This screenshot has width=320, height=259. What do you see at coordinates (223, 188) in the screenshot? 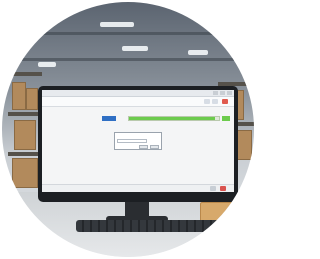
I see `warning-icon` at bounding box center [223, 188].